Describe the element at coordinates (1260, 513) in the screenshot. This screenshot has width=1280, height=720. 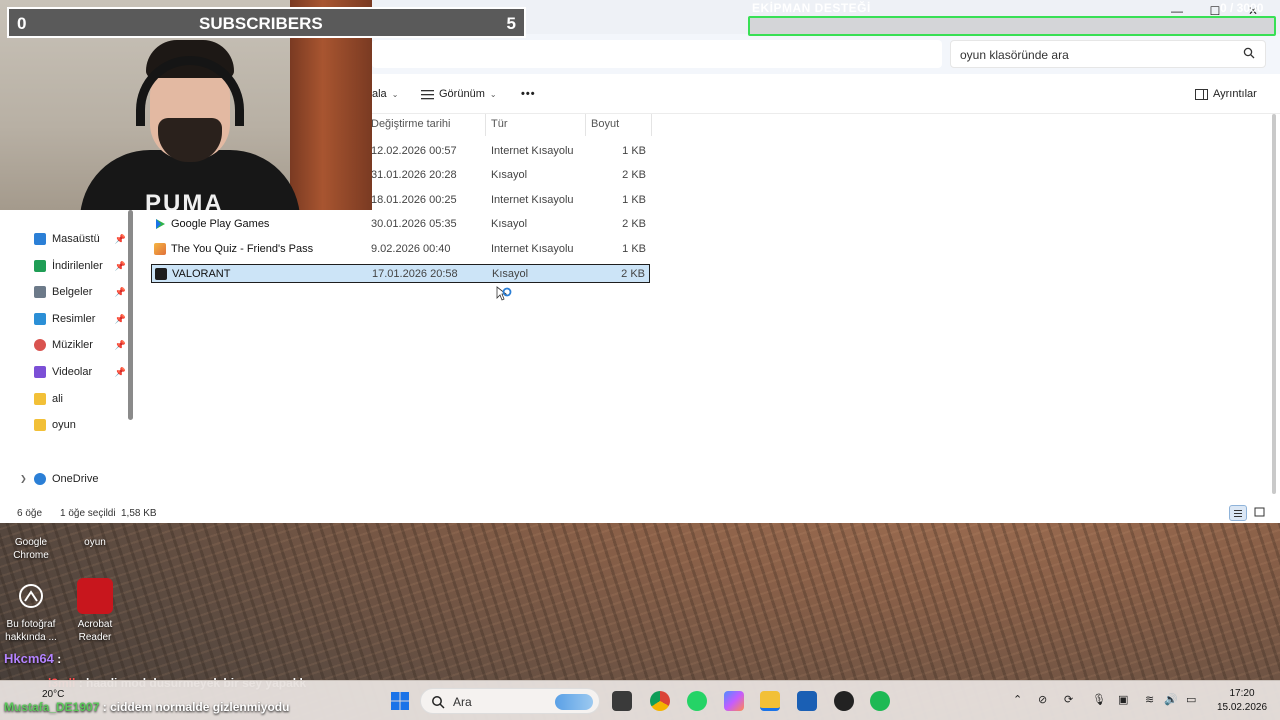
I see `tiles-view-button` at that location.